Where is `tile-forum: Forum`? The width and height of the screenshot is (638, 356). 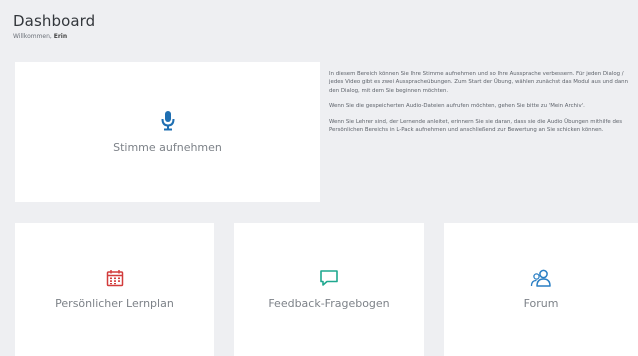
tile-forum: Forum is located at coordinates (541, 289).